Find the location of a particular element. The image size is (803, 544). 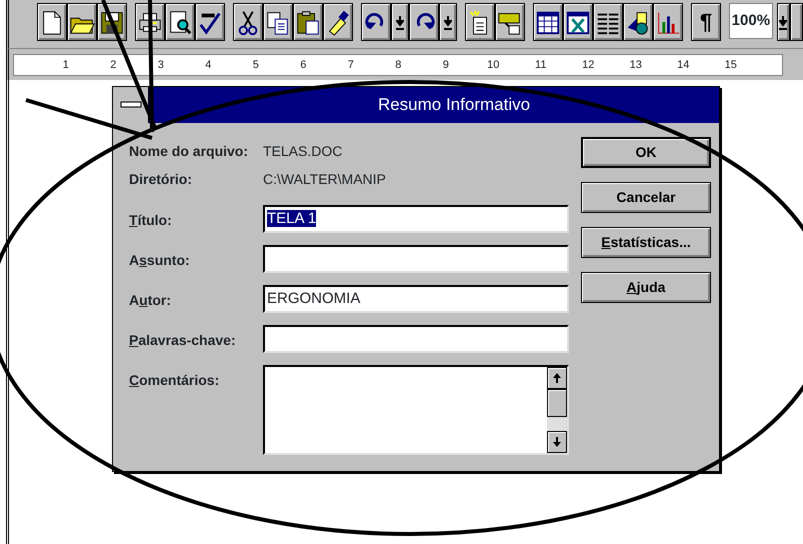

field-label: Palavras-chave: is located at coordinates (183, 340).